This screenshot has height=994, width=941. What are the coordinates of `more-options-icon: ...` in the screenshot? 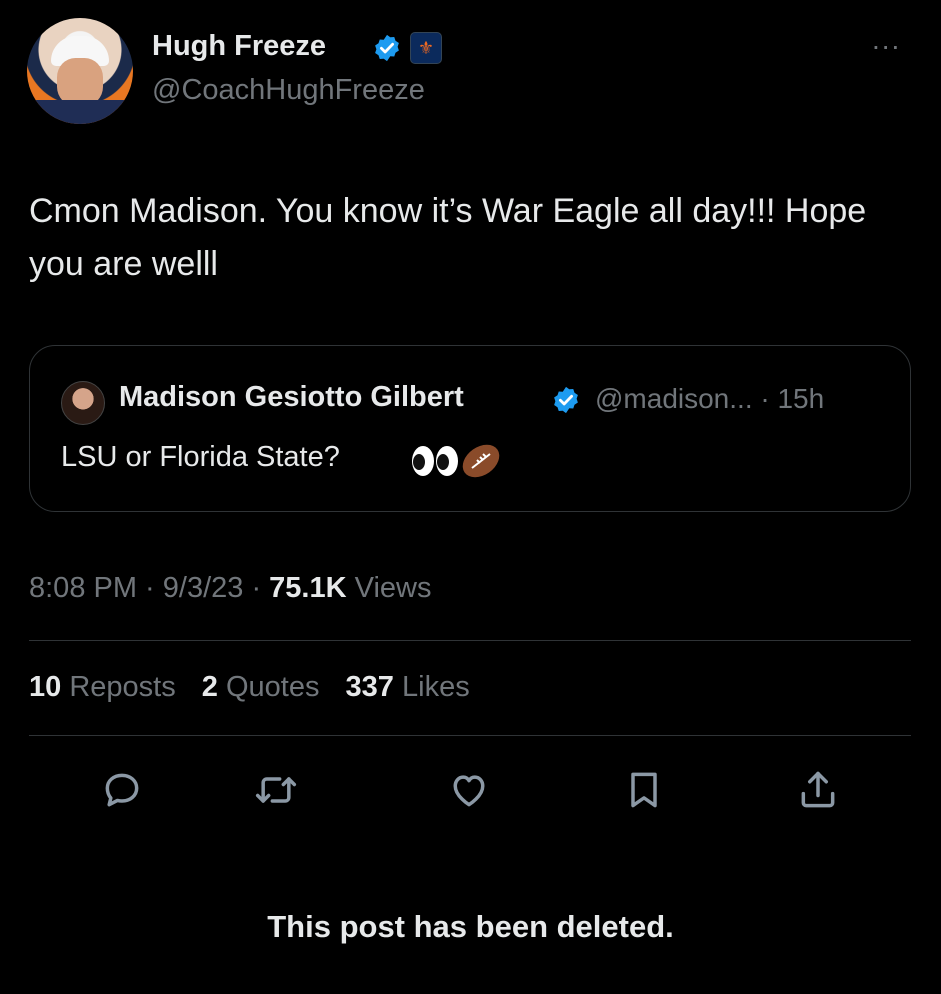 It's located at (886, 40).